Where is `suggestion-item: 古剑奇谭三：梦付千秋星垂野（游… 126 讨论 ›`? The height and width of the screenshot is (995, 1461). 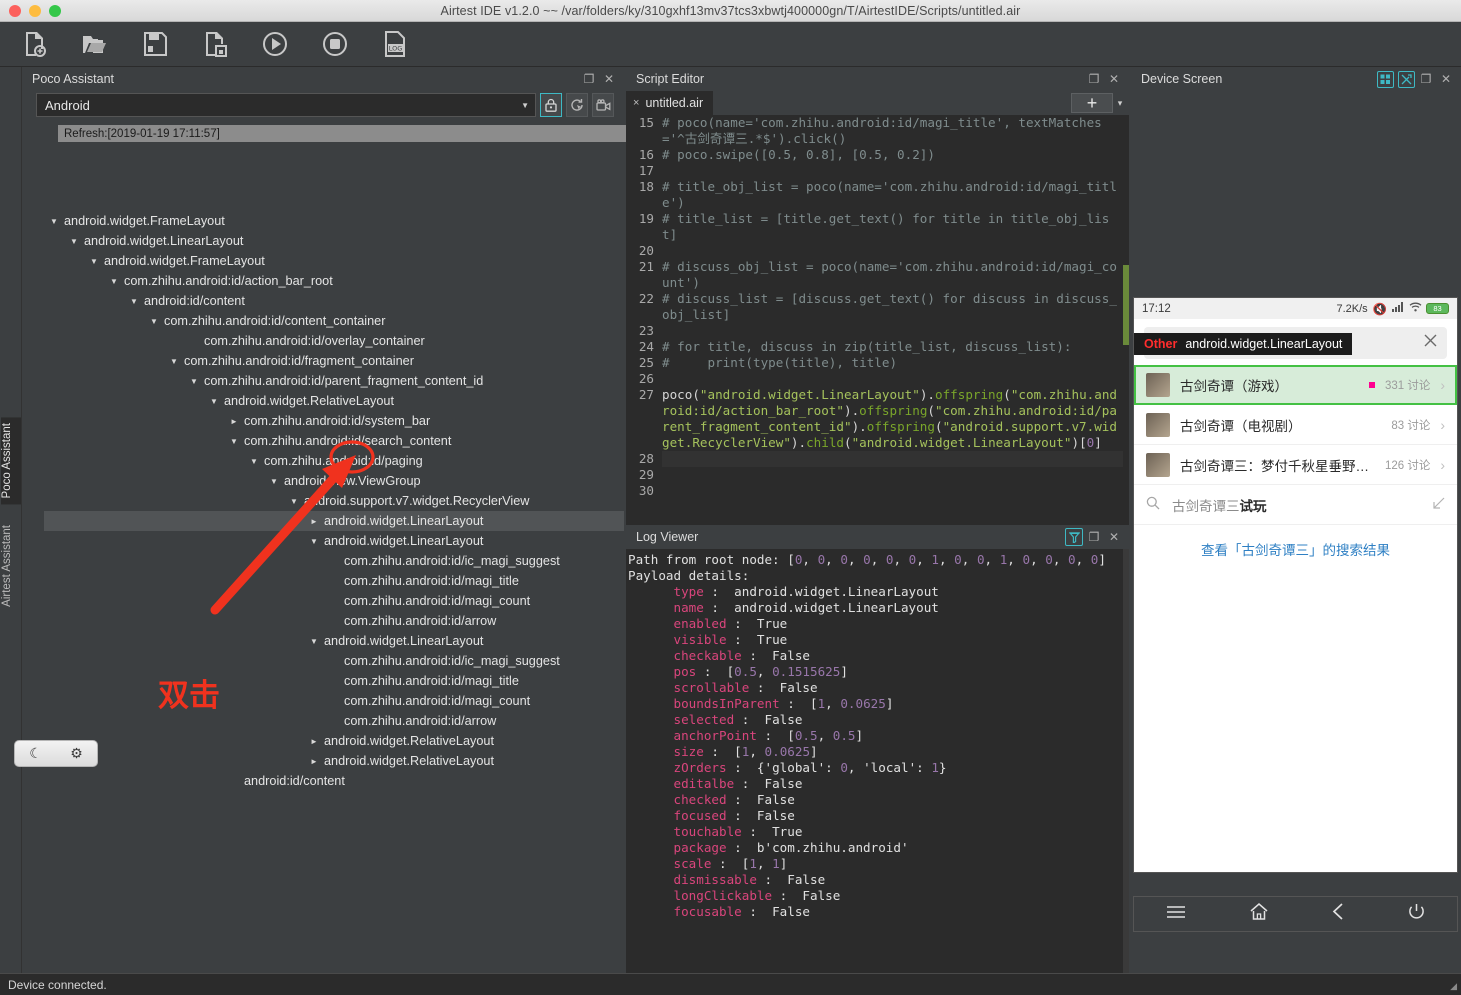
suggestion-item: 古剑奇谭三：梦付千秋星垂野（游… 126 讨论 › is located at coordinates (1295, 465).